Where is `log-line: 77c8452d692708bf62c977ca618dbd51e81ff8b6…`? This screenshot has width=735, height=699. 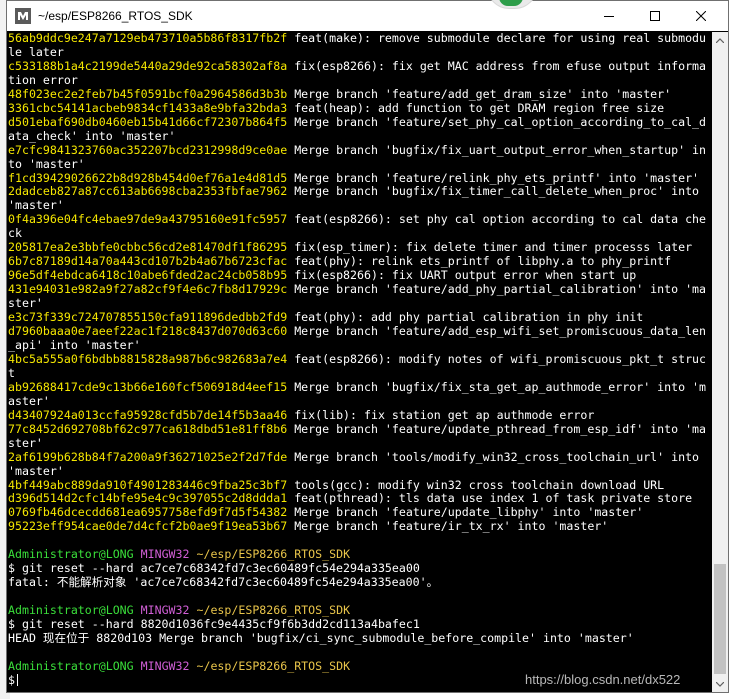 log-line: 77c8452d692708bf62c977ca618dbd51e81ff8b6… is located at coordinates (359, 436).